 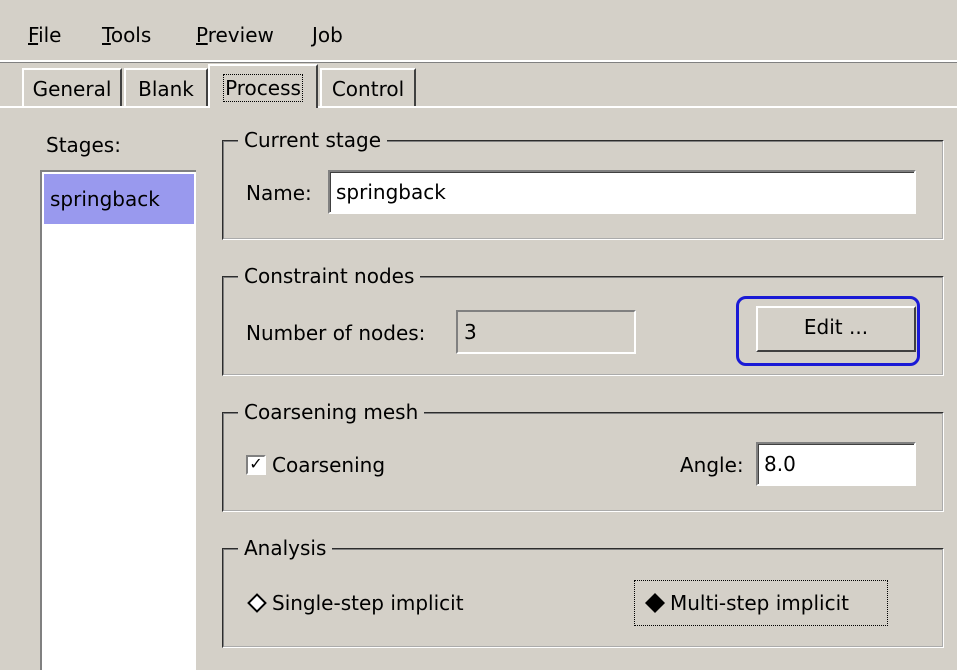 I want to click on name-label: Name:, so click(x=279, y=193).